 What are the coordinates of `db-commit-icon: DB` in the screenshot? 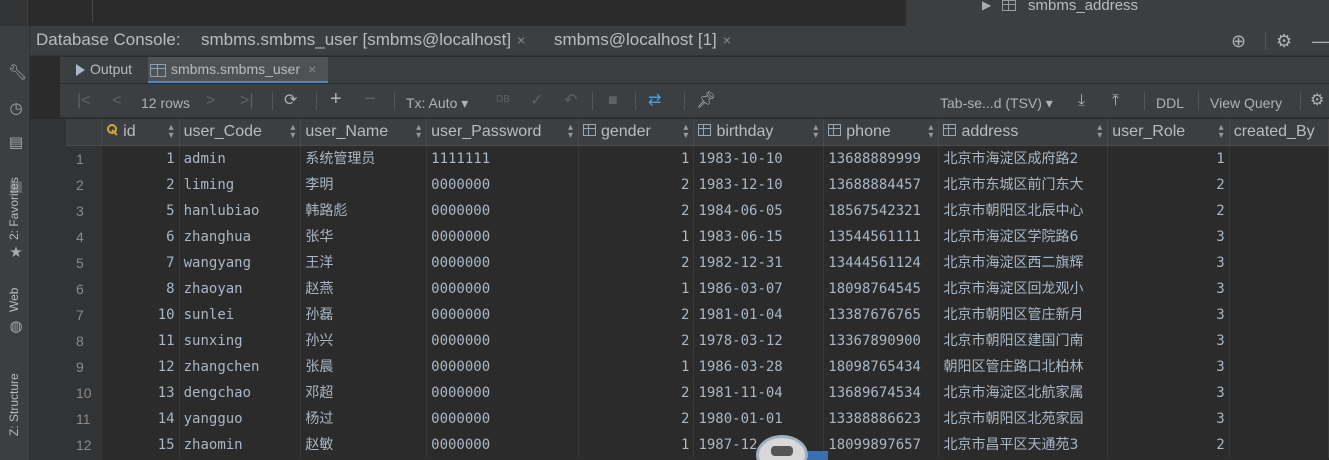 It's located at (503, 100).